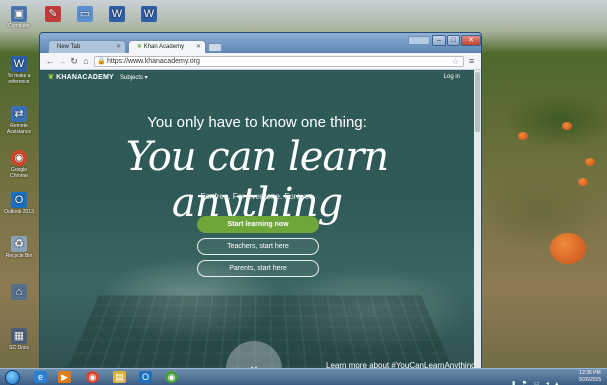  Describe the element at coordinates (258, 246) in the screenshot. I see `teachers-start-button: Teachers, start here` at that location.